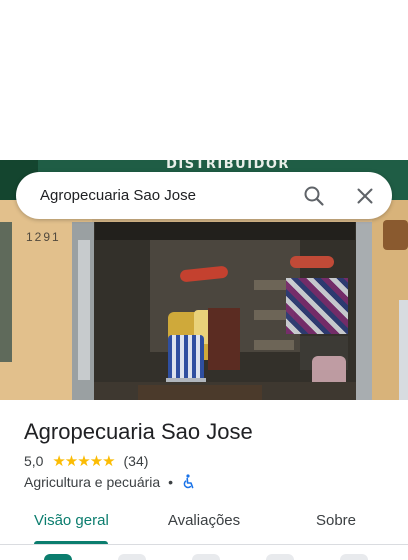 This screenshot has height=560, width=408. I want to click on pole, so click(403, 350).